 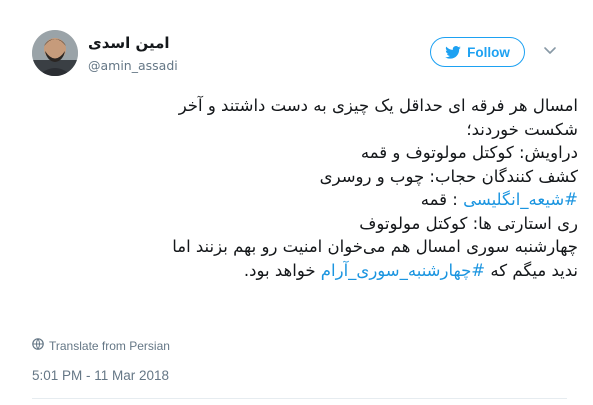 What do you see at coordinates (531, 270) in the screenshot?
I see `tweet-text-segment: ندید میگم که` at bounding box center [531, 270].